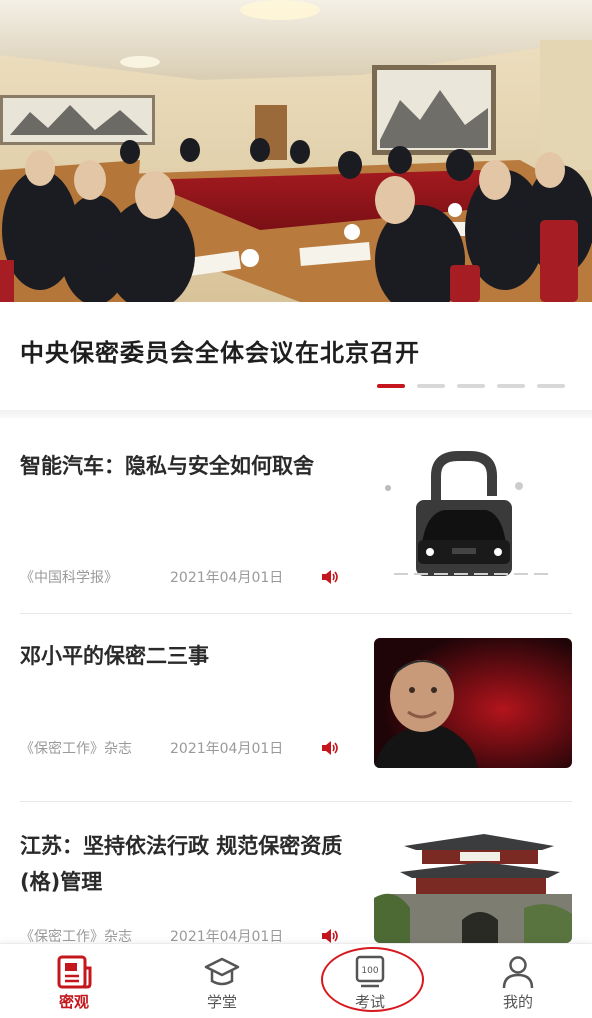  Describe the element at coordinates (190, 466) in the screenshot. I see `article-title: 智能汽车：隐私与安全如何取舍` at that location.